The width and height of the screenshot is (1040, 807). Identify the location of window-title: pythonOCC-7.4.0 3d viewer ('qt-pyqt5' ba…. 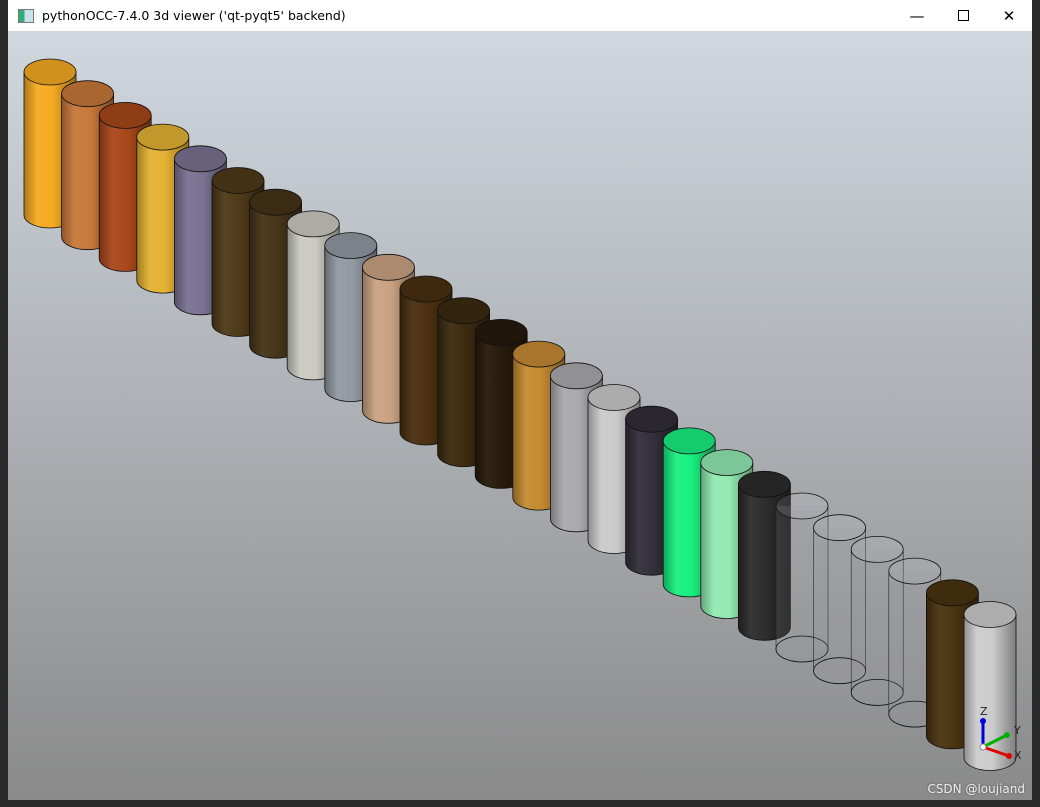
(194, 15).